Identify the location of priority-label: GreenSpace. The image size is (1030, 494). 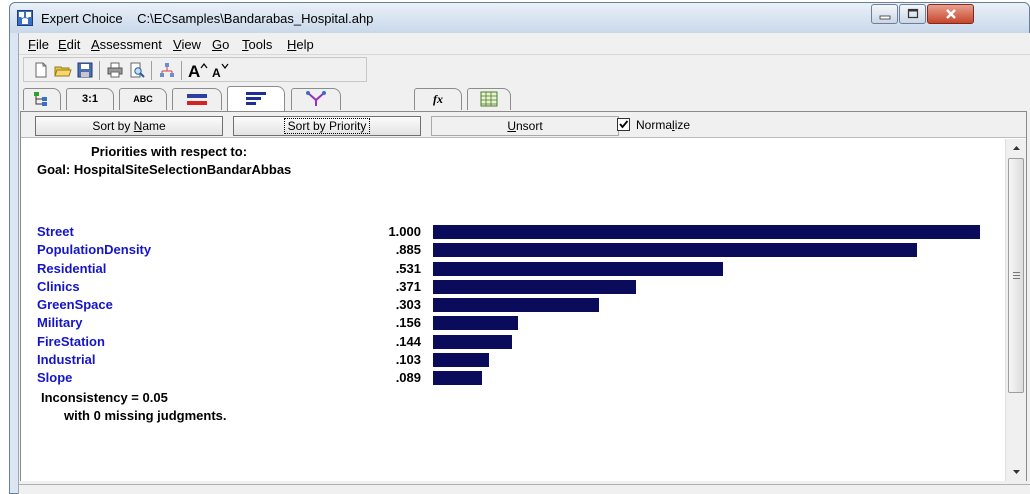
(75, 305).